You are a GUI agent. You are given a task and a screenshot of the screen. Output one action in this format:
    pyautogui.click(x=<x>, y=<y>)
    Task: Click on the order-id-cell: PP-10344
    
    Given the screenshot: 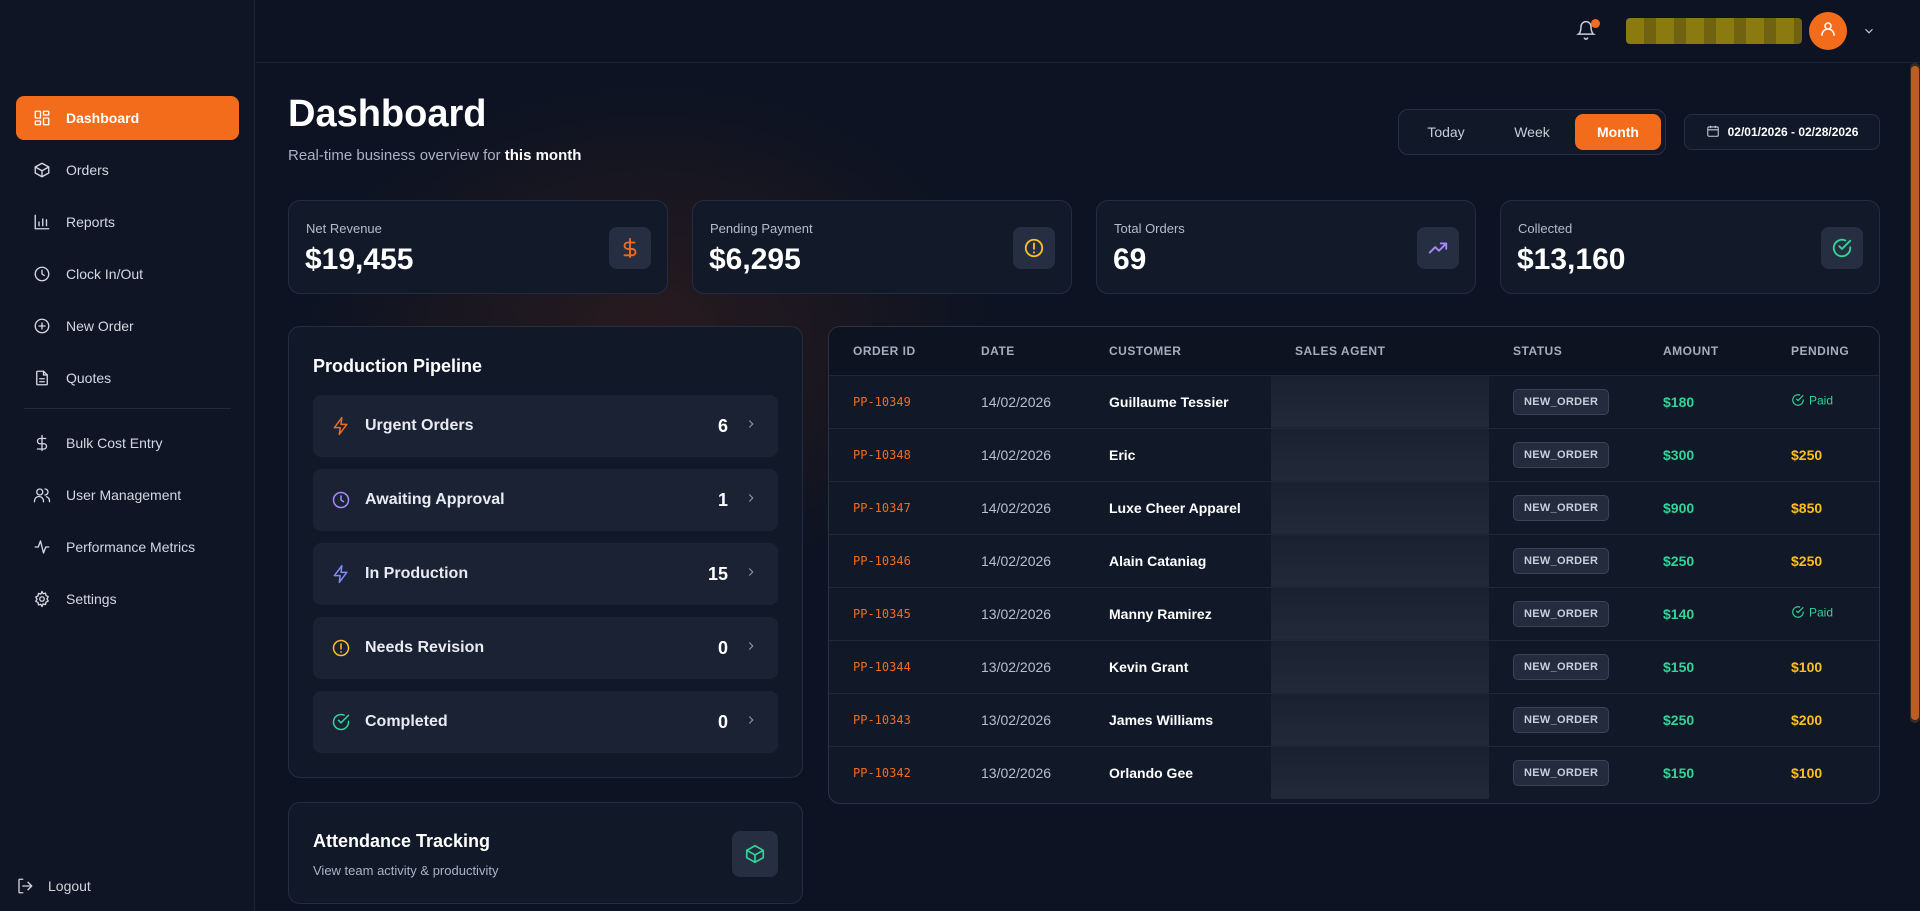 What is the action you would take?
    pyautogui.click(x=893, y=666)
    